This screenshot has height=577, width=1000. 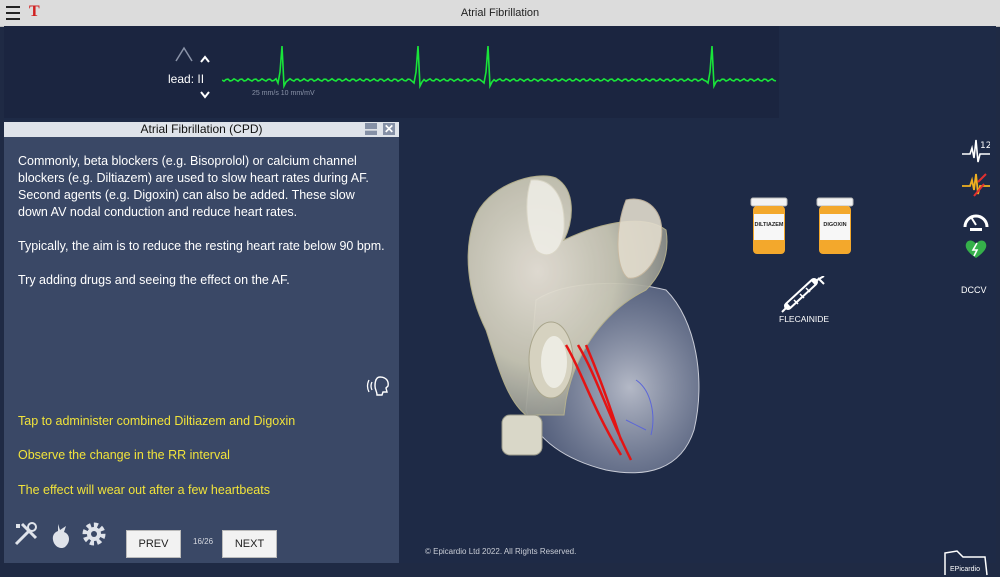 I want to click on caret-up-outline-icon, so click(x=184, y=54).